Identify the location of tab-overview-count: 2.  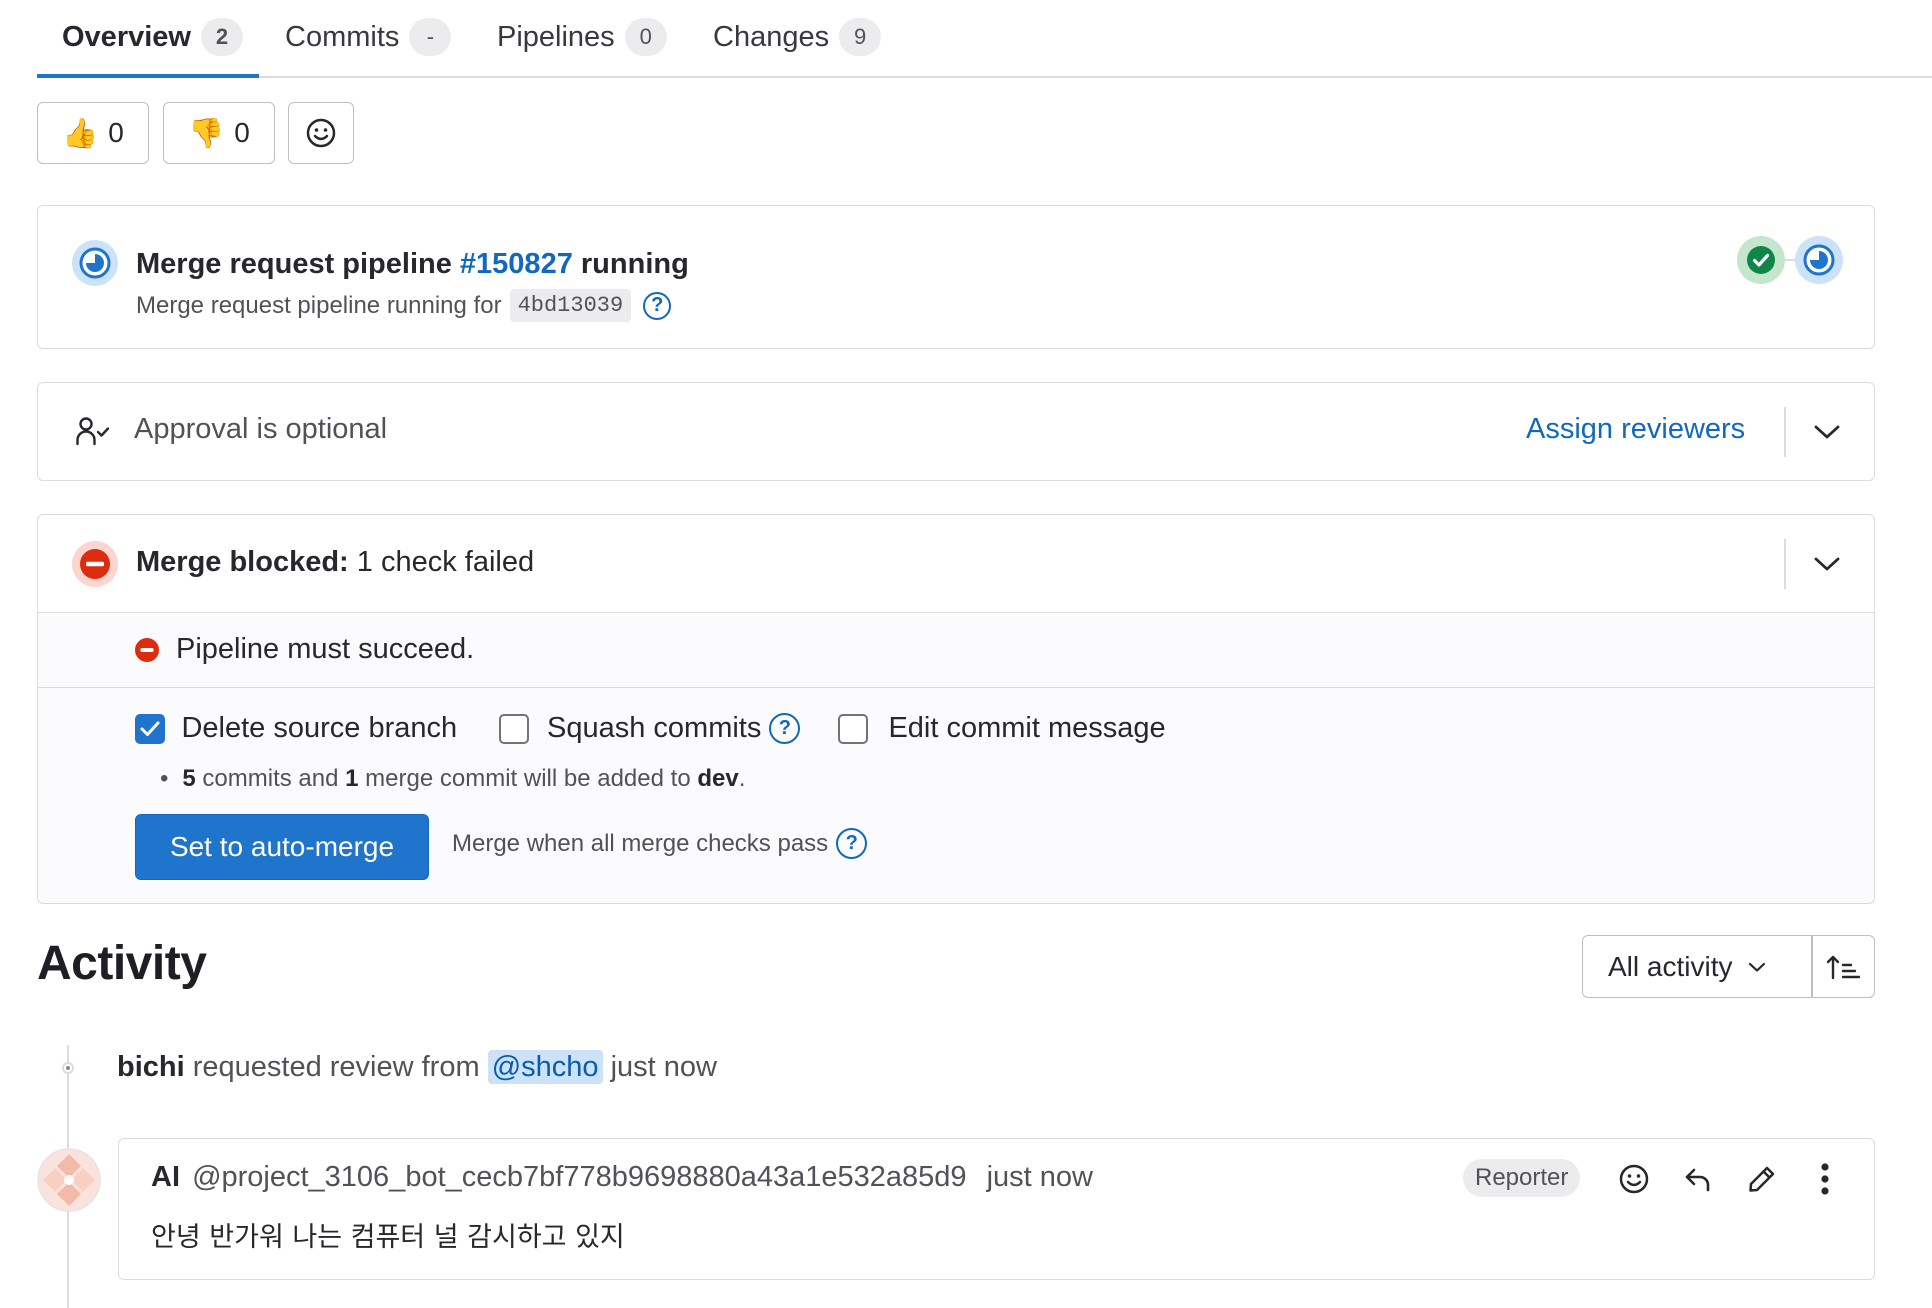
(221, 37).